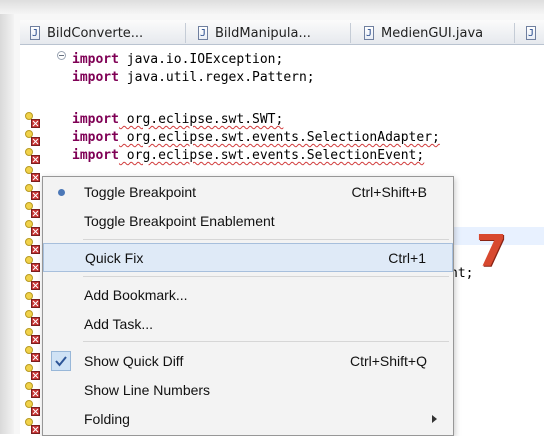 This screenshot has width=544, height=436. Describe the element at coordinates (147, 390) in the screenshot. I see `menu-item-label: Show Line Numbers` at that location.